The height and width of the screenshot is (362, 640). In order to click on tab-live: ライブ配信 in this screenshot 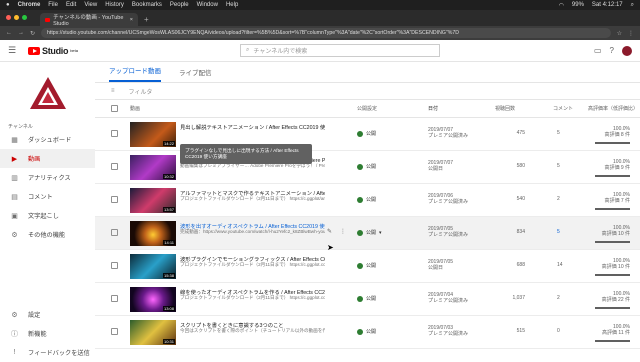, I will do `click(195, 74)`.